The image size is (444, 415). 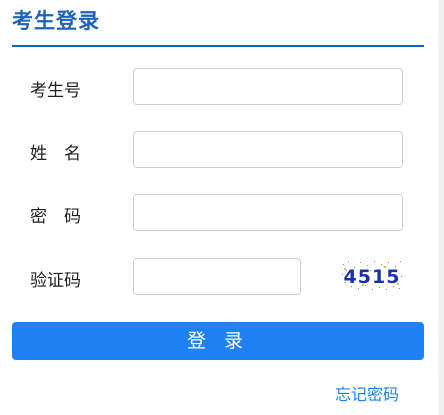 I want to click on captcha-code: 4515, so click(x=372, y=277).